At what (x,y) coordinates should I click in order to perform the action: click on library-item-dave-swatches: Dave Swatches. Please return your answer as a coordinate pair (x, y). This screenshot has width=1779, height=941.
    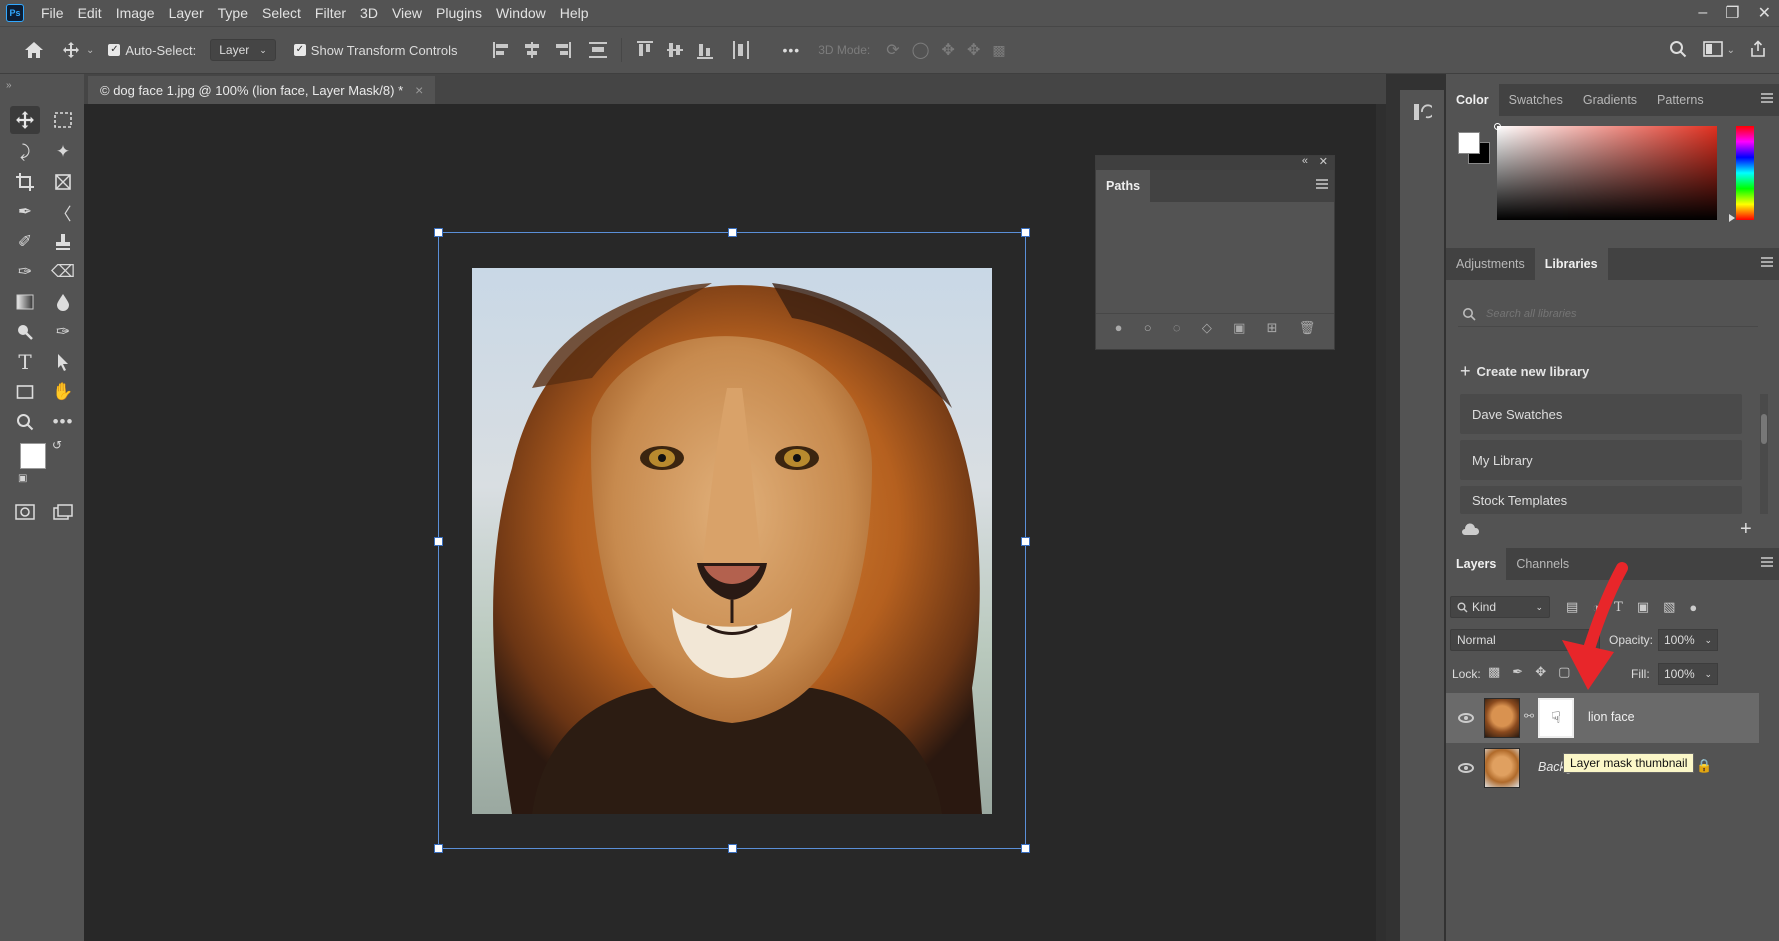
    Looking at the image, I should click on (1601, 414).